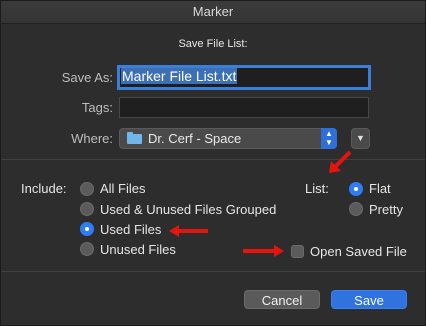 Image resolution: width=426 pixels, height=326 pixels. Describe the element at coordinates (188, 209) in the screenshot. I see `radio-used-unused-grouped-label: Used & Unused Files Grouped` at that location.